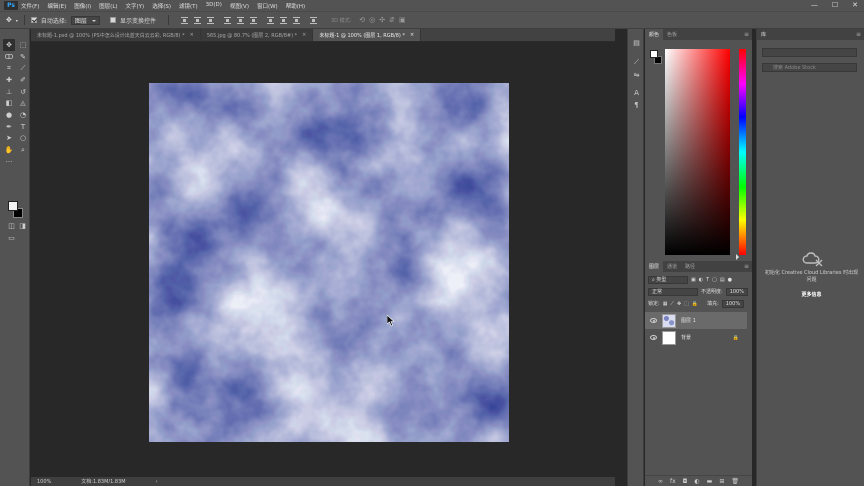 This screenshot has width=864, height=486. I want to click on tab-layers: 图层, so click(654, 266).